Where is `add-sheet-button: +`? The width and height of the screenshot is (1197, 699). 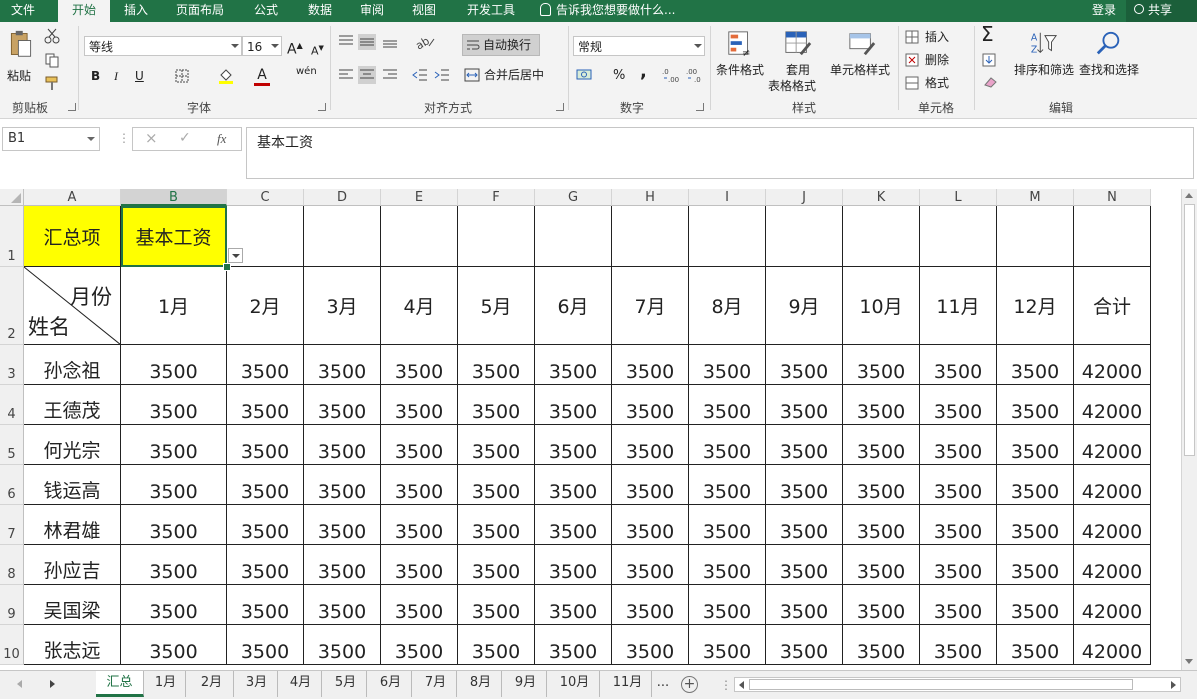 add-sheet-button: + is located at coordinates (689, 684).